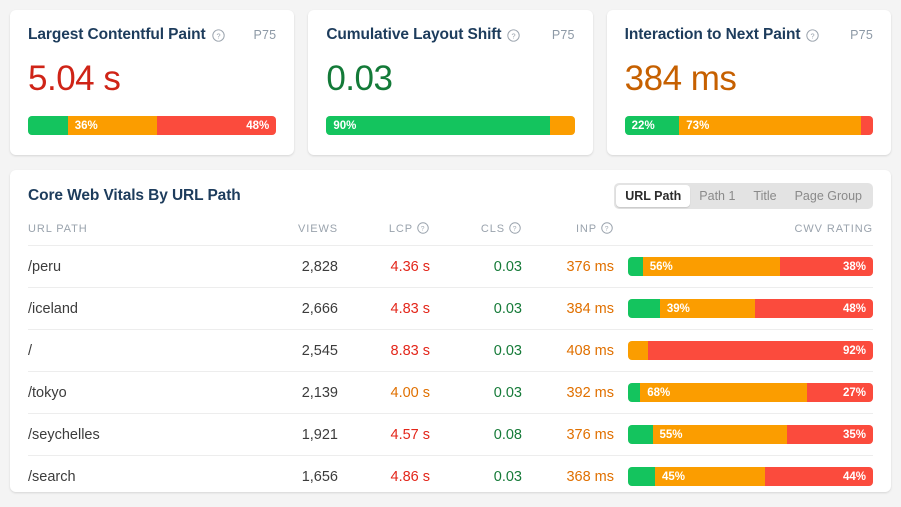 This screenshot has width=901, height=507. What do you see at coordinates (384, 392) in the screenshot?
I see `cell-lcp: 4.00 s` at bounding box center [384, 392].